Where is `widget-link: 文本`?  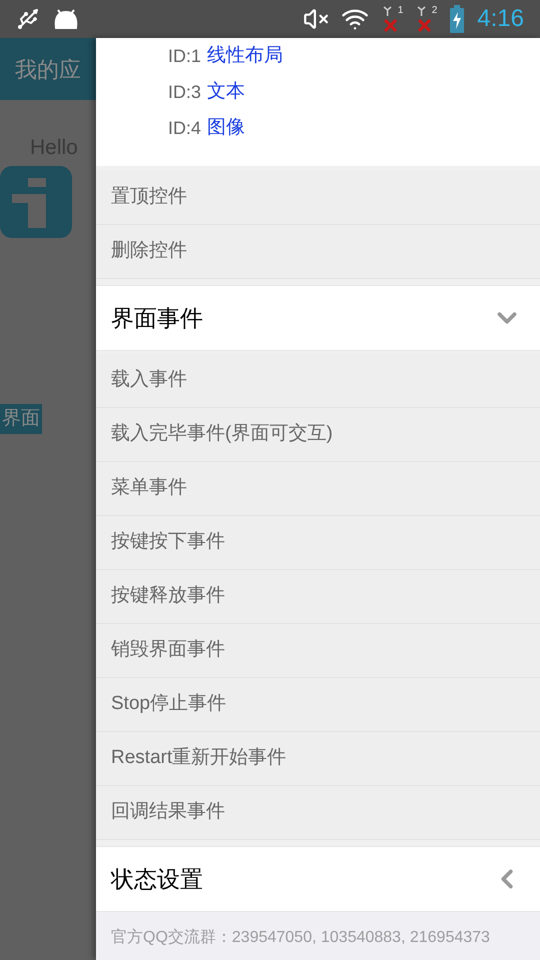 widget-link: 文本 is located at coordinates (226, 92).